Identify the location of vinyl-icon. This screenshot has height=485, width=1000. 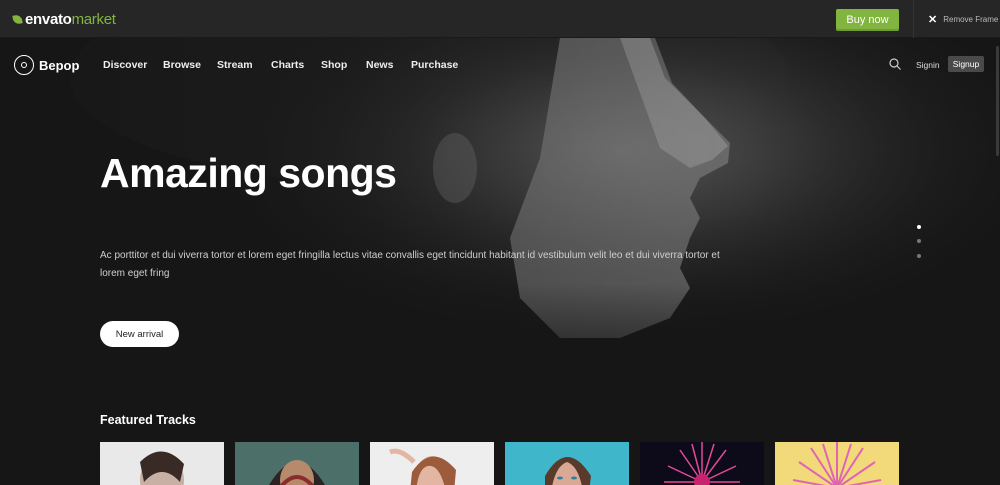
(24, 65).